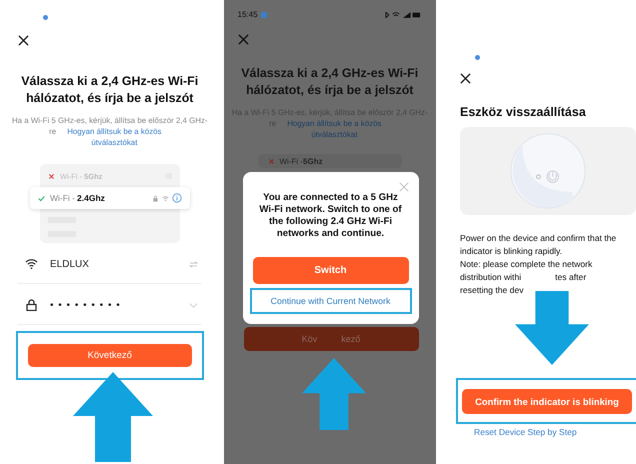 Image resolution: width=636 pixels, height=464 pixels. What do you see at coordinates (331, 339) in the screenshot?
I see `next-button: Köv kező` at bounding box center [331, 339].